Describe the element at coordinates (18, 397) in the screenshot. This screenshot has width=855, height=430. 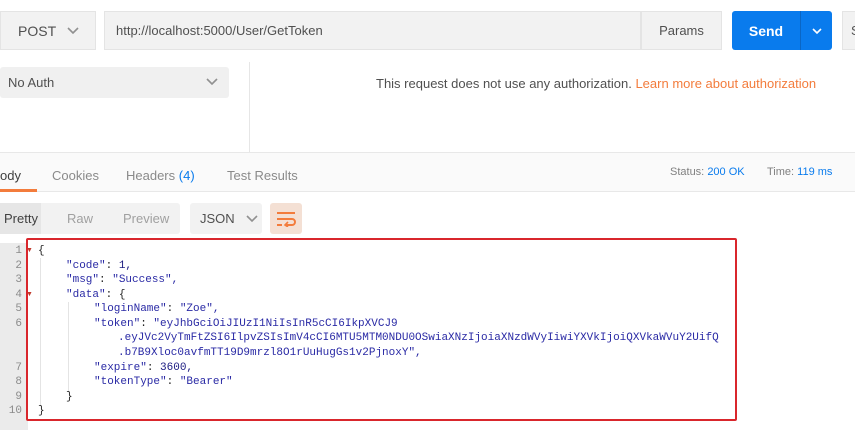
I see `line-number: 9` at that location.